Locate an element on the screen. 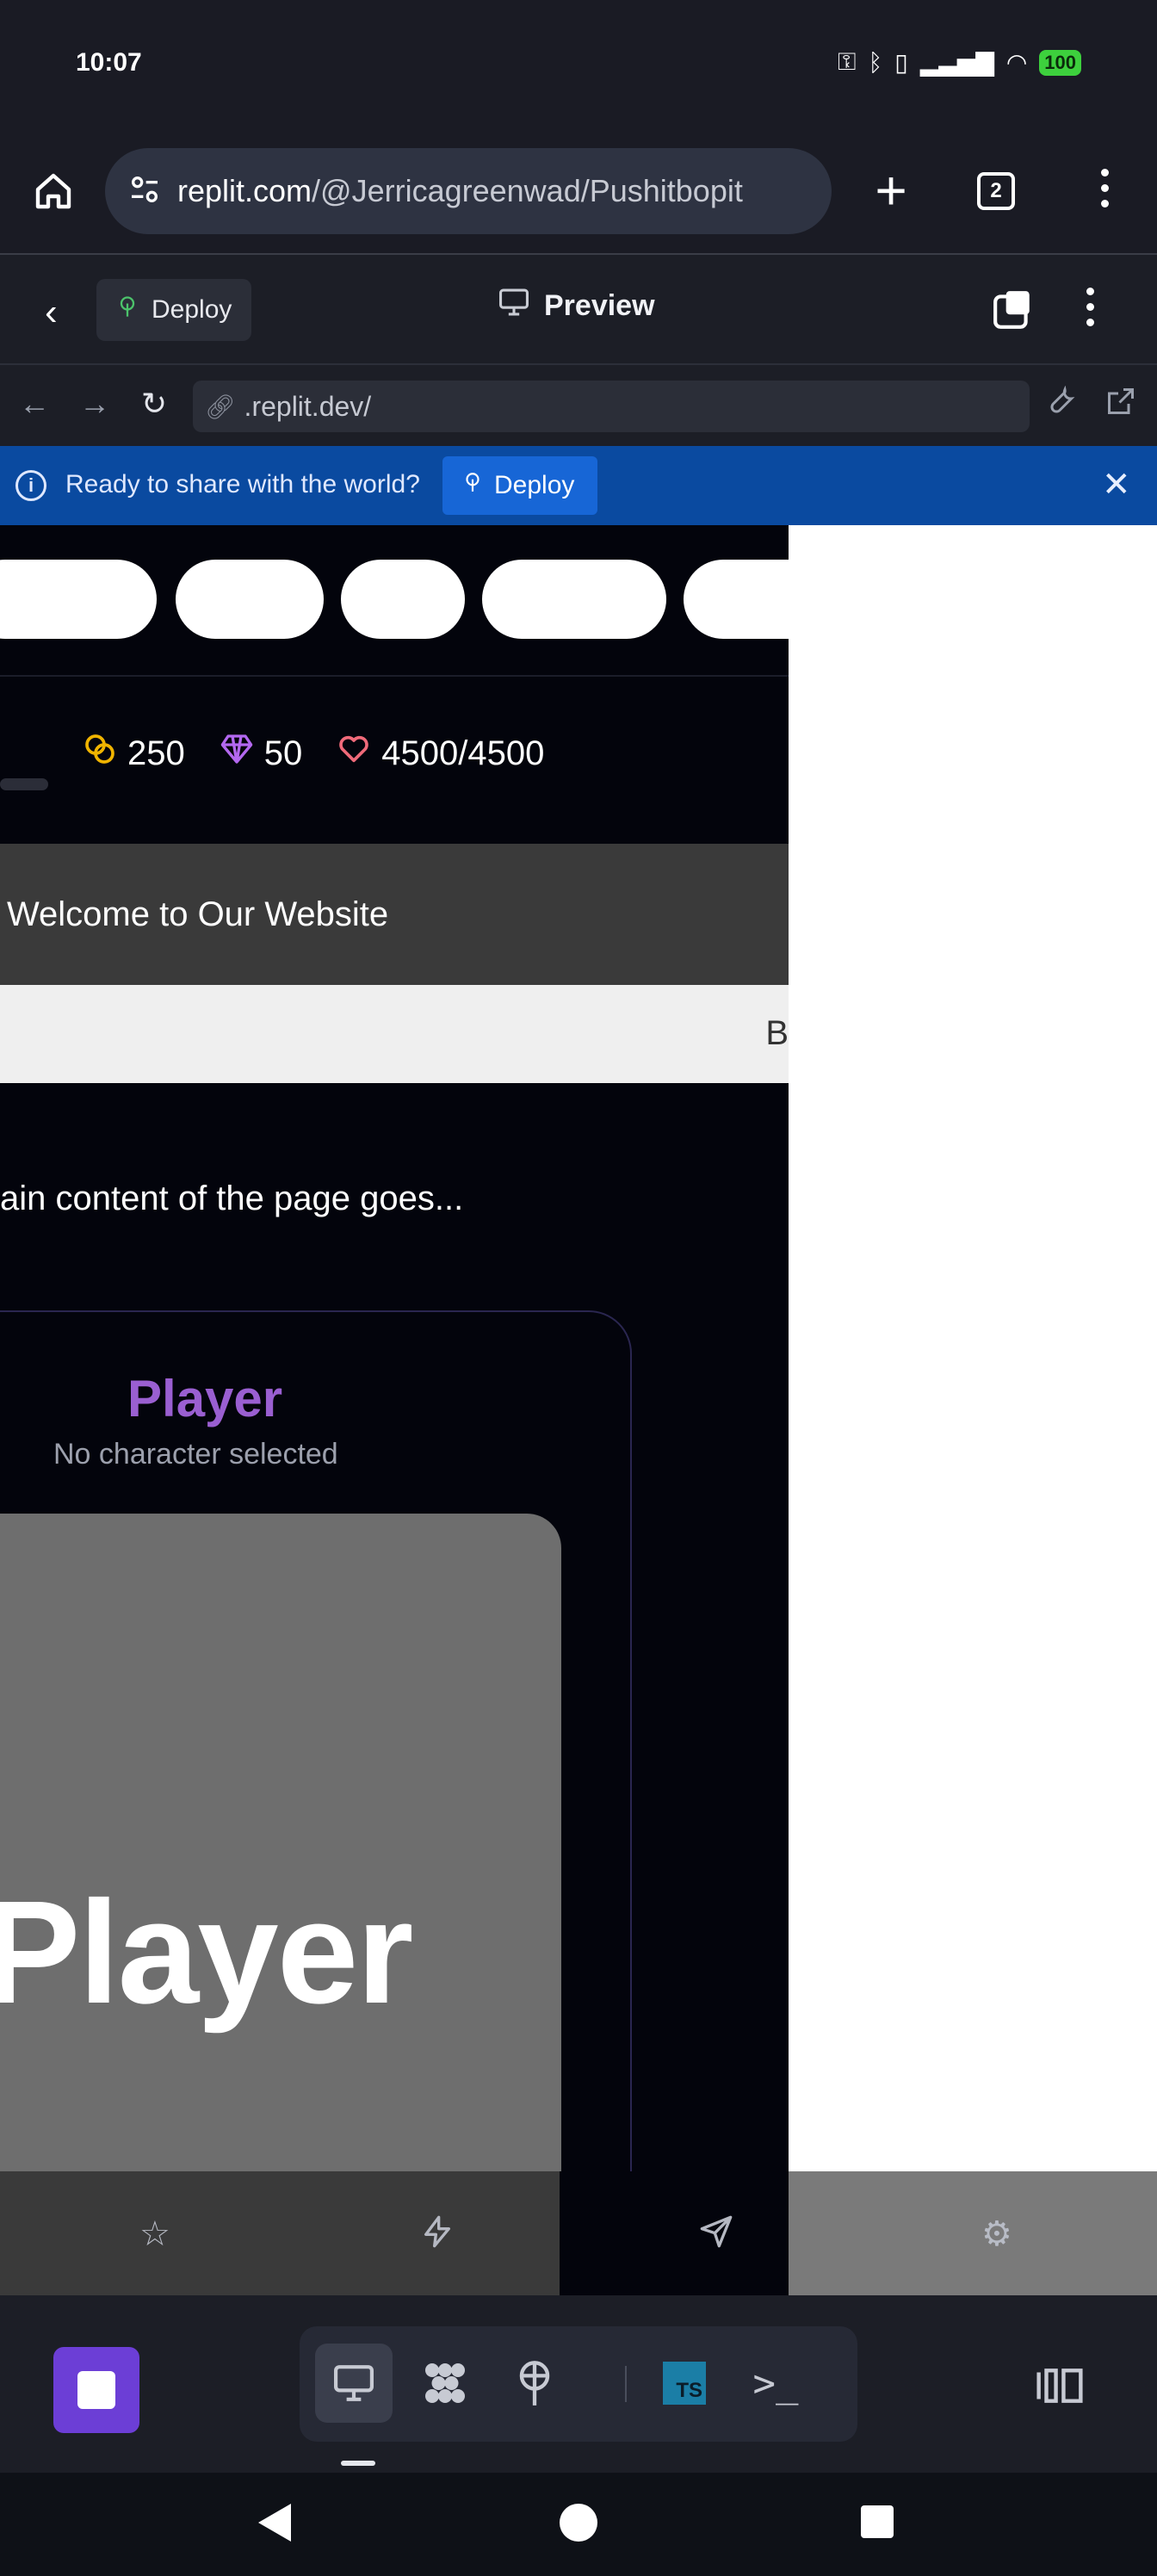  status-icons: ⚿ ᛒ ▯ ▂▃▅▇ ◠ 100 is located at coordinates (960, 63).